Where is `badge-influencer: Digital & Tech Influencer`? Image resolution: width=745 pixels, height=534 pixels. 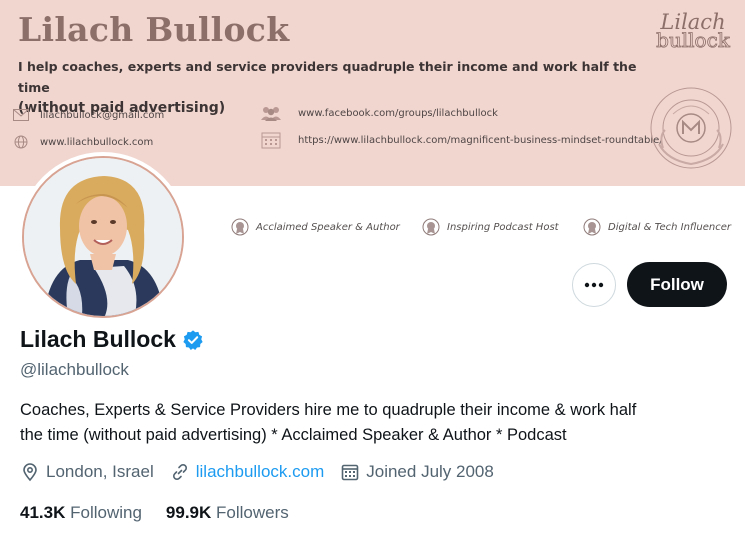
badge-influencer: Digital & Tech Influencer is located at coordinates (657, 227).